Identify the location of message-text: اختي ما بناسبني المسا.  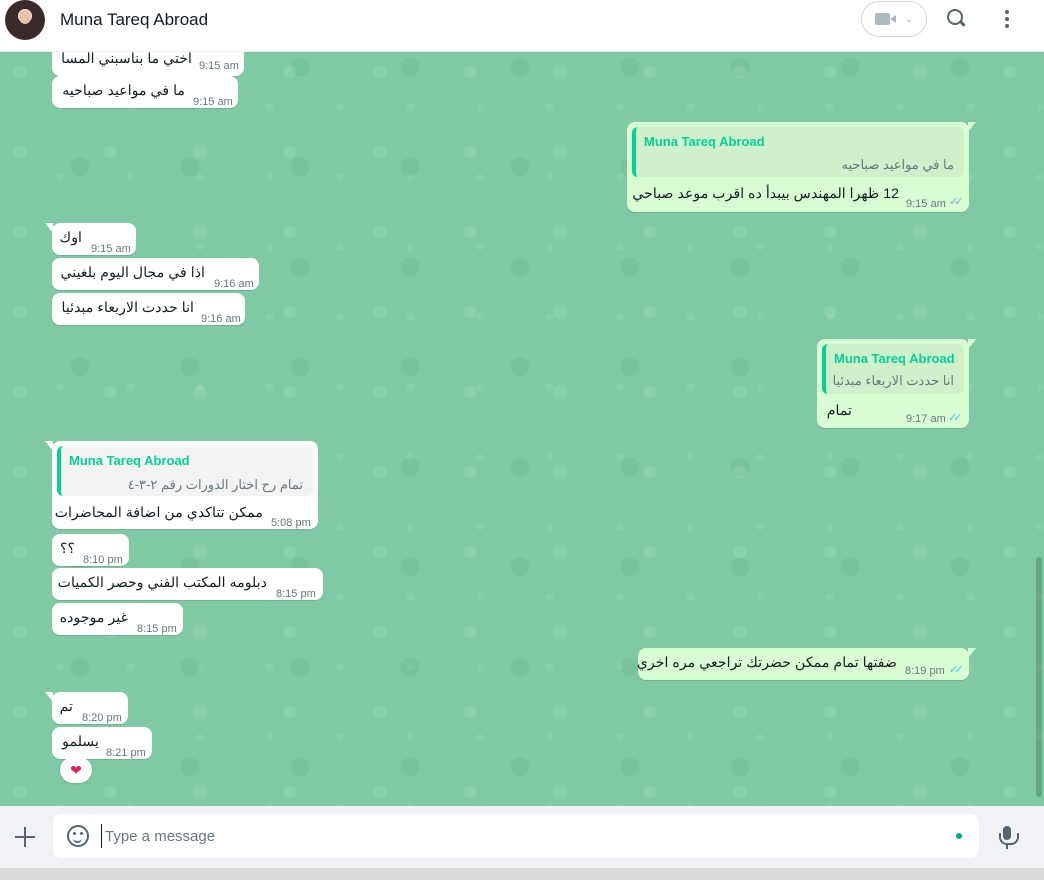
(126, 59).